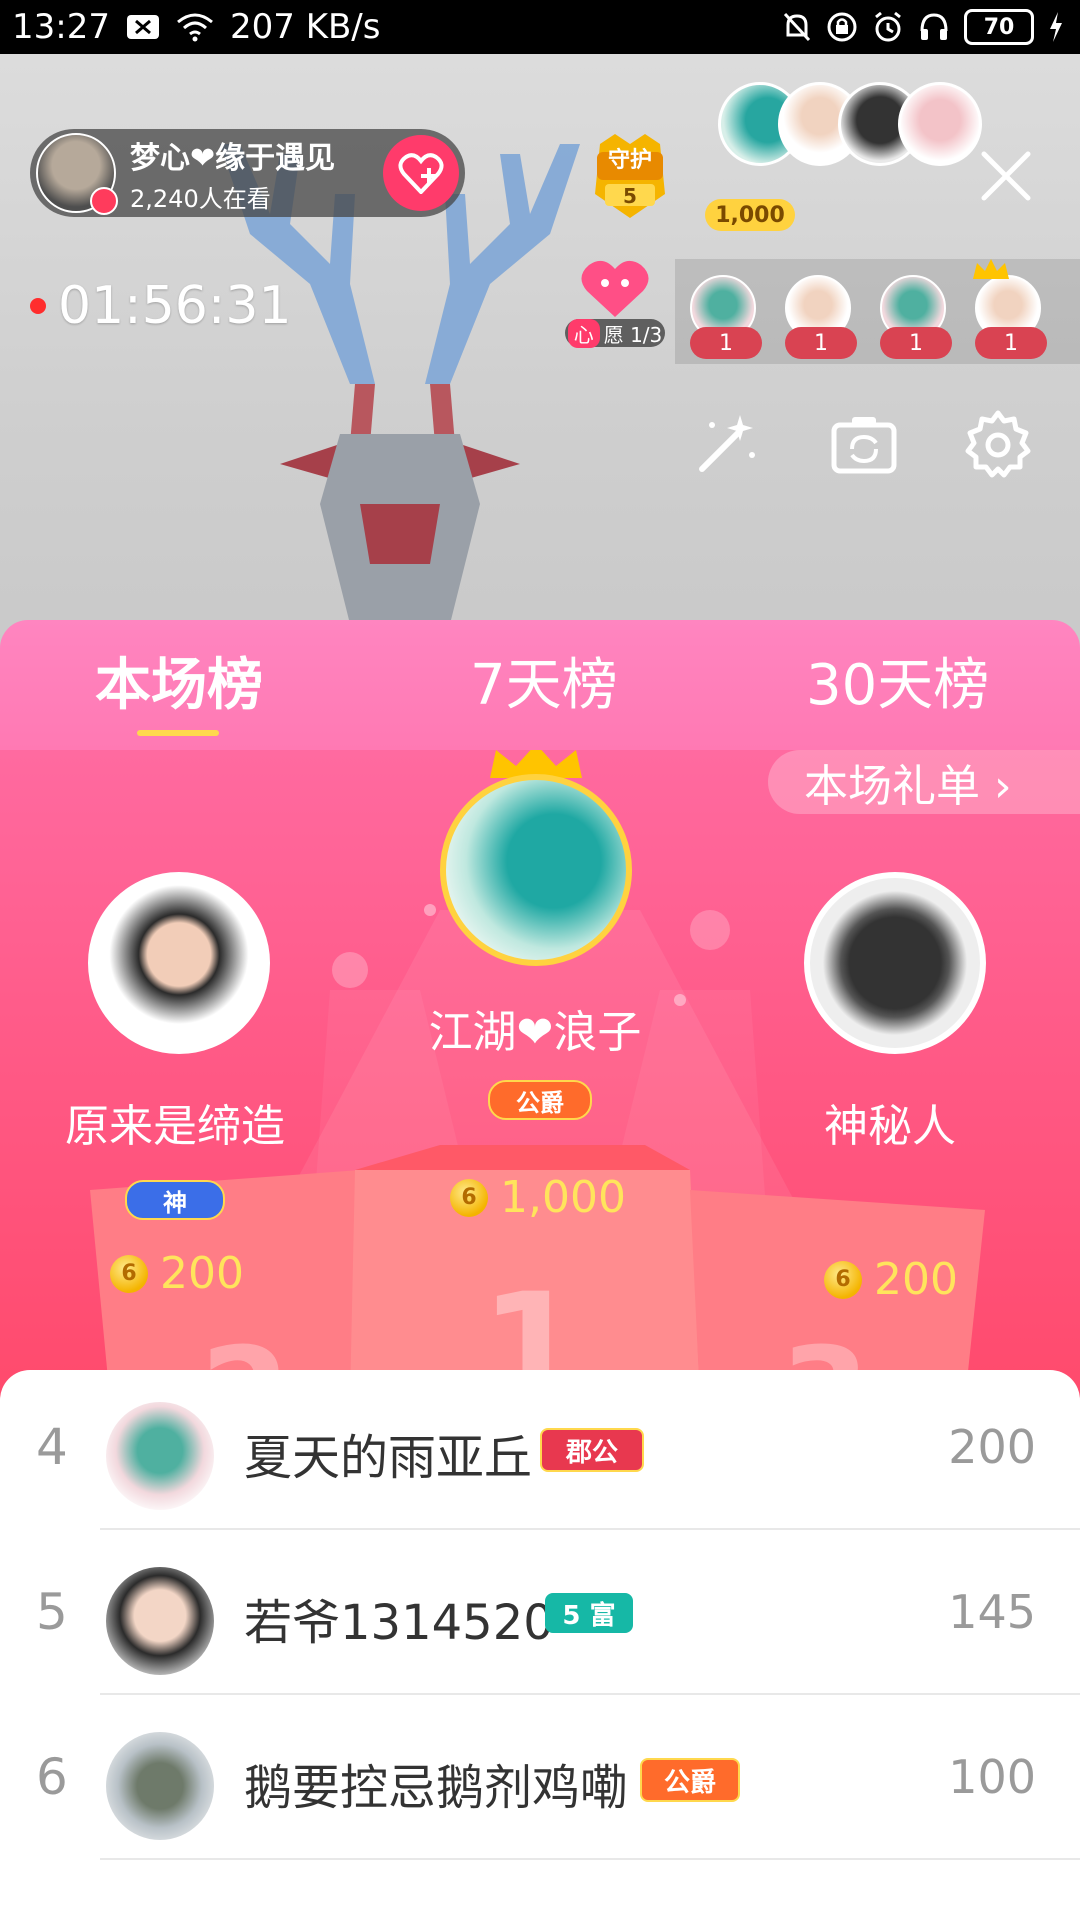  I want to click on top-fan-coins: 1,000, so click(750, 215).